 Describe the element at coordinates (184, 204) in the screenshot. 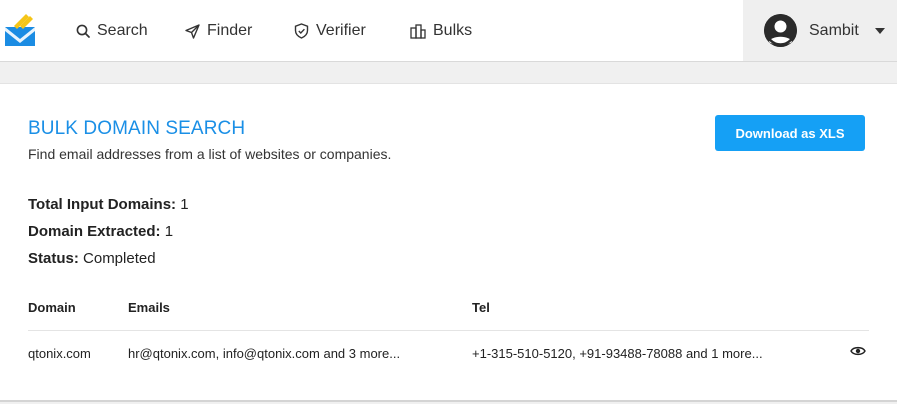

I see `stat-total-input-value: 1` at that location.